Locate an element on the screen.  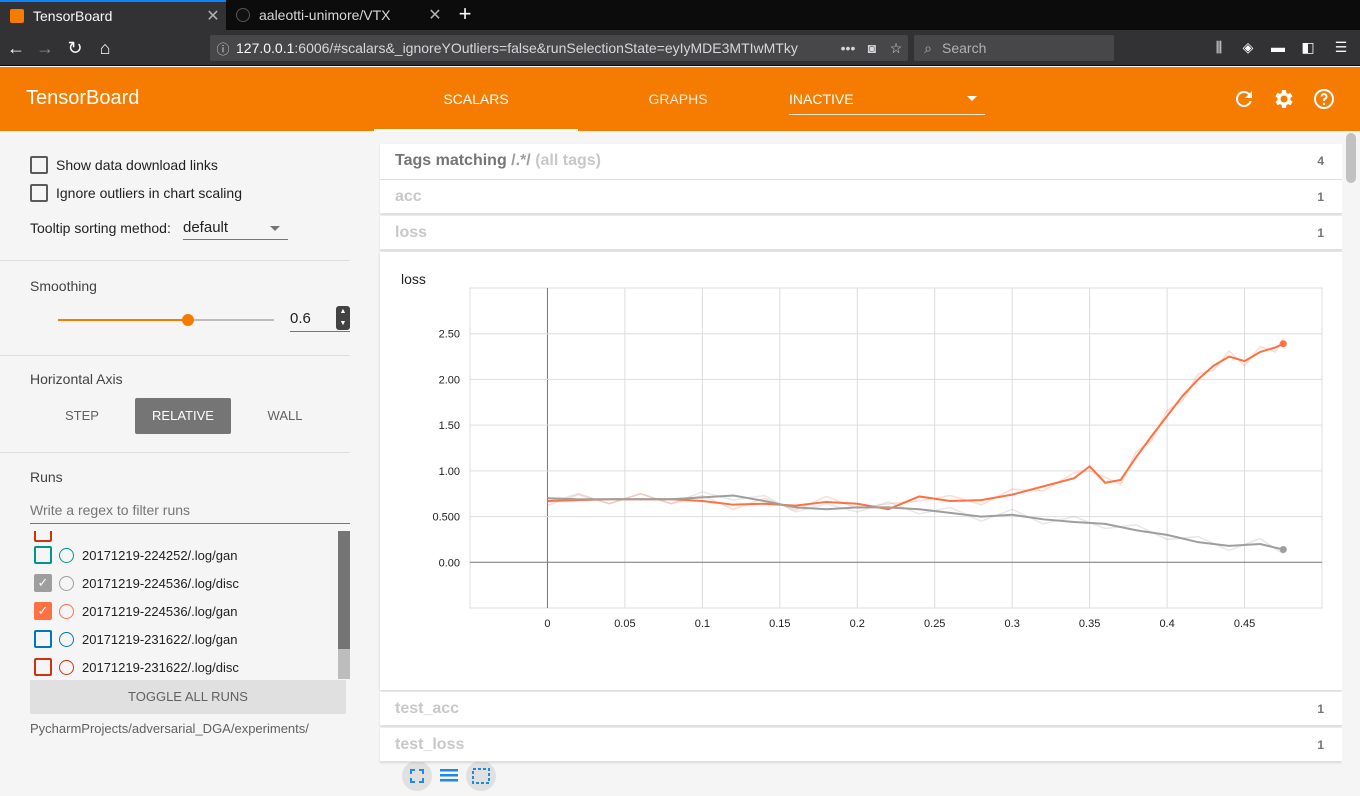
toggle-log-scale-button is located at coordinates (449, 776).